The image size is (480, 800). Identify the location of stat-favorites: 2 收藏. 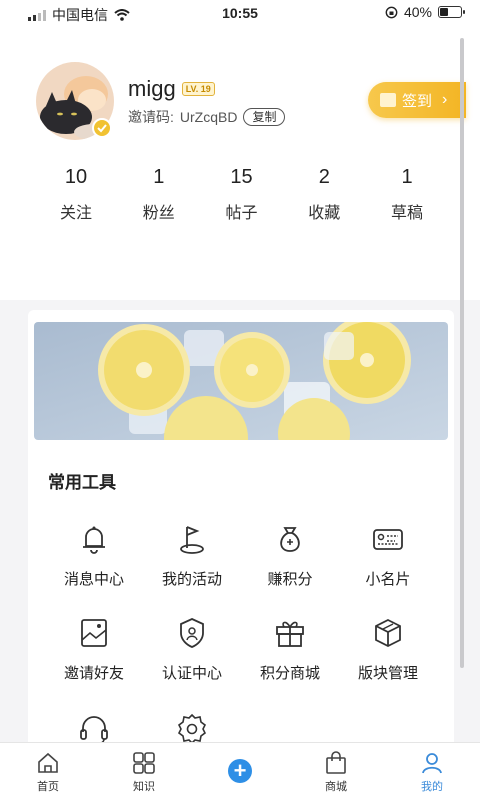
(324, 194).